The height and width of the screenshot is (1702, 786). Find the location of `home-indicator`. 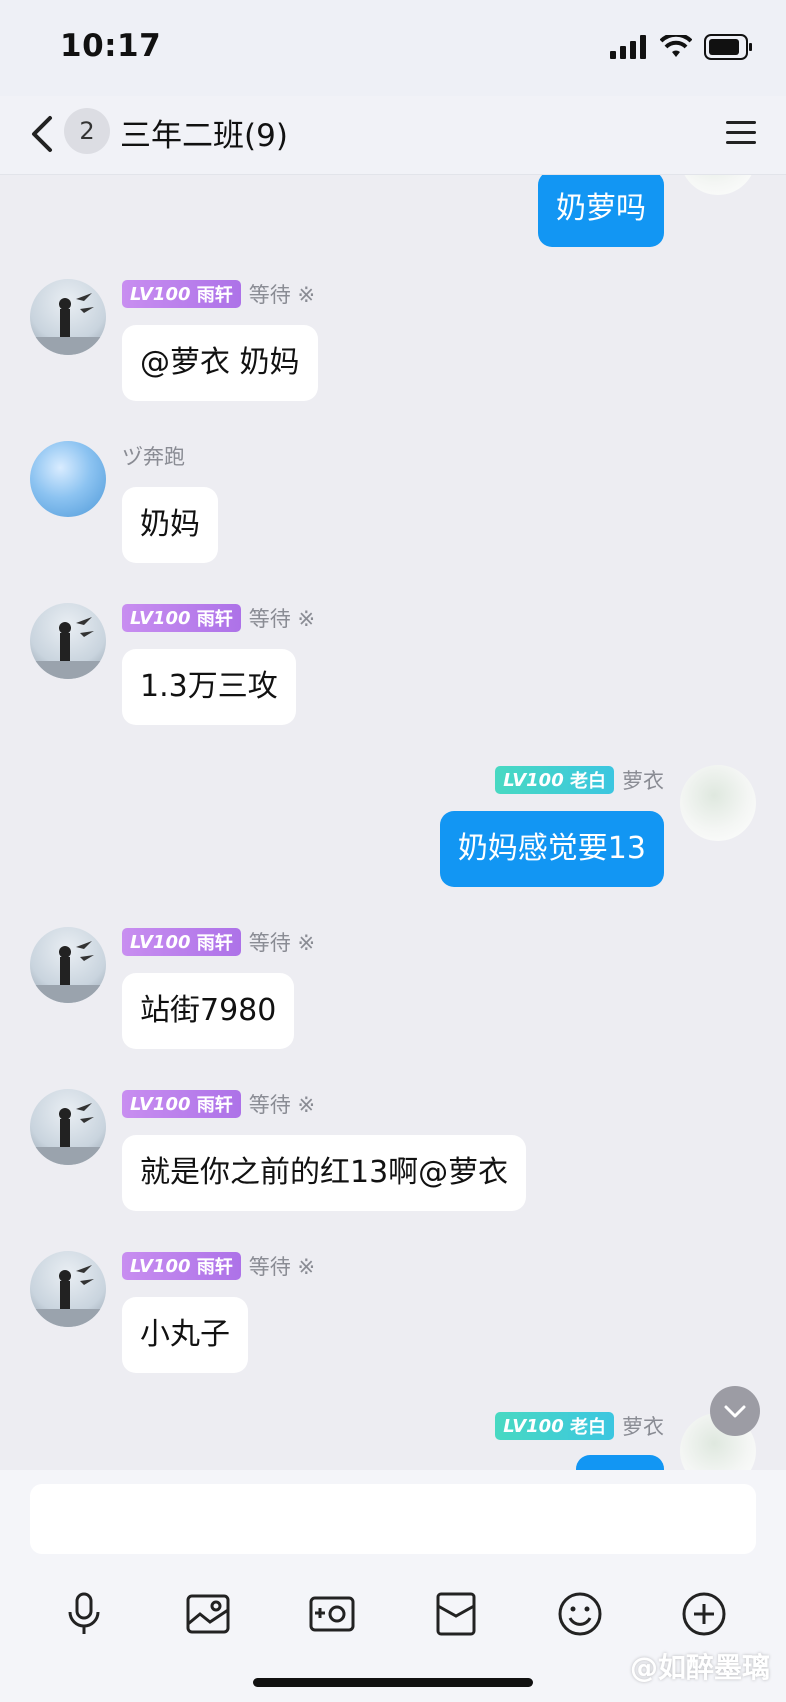

home-indicator is located at coordinates (393, 1682).